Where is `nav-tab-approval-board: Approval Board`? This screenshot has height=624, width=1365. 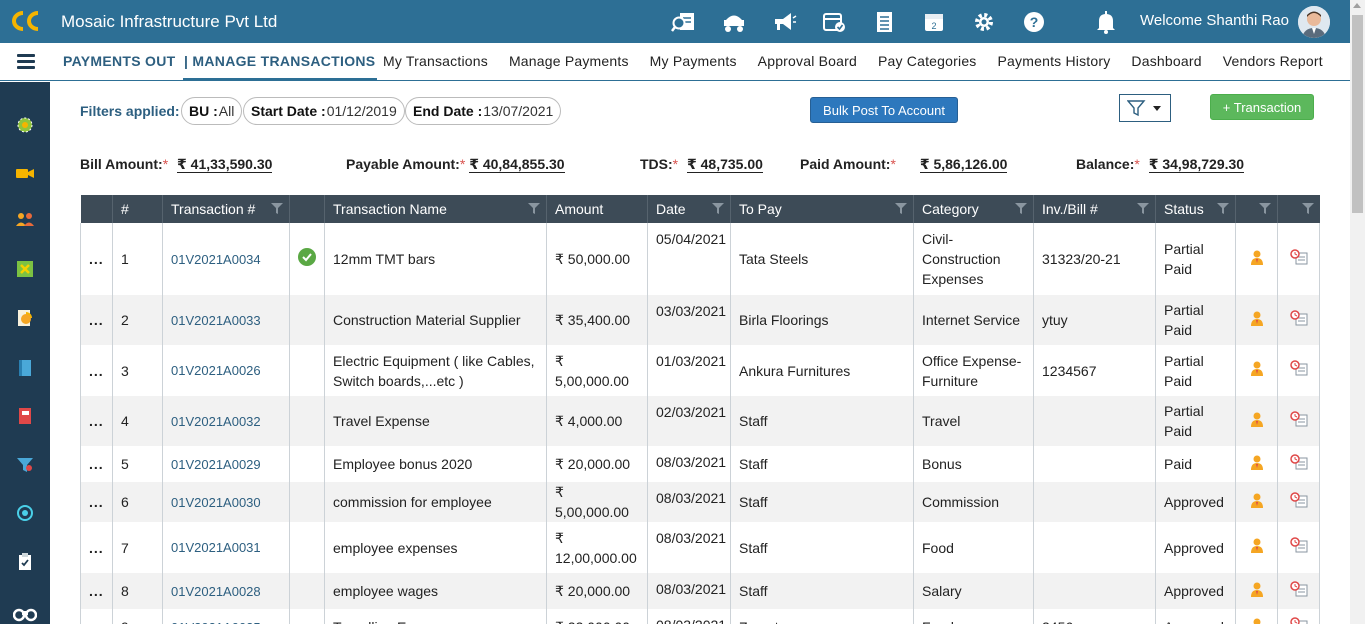 nav-tab-approval-board: Approval Board is located at coordinates (807, 61).